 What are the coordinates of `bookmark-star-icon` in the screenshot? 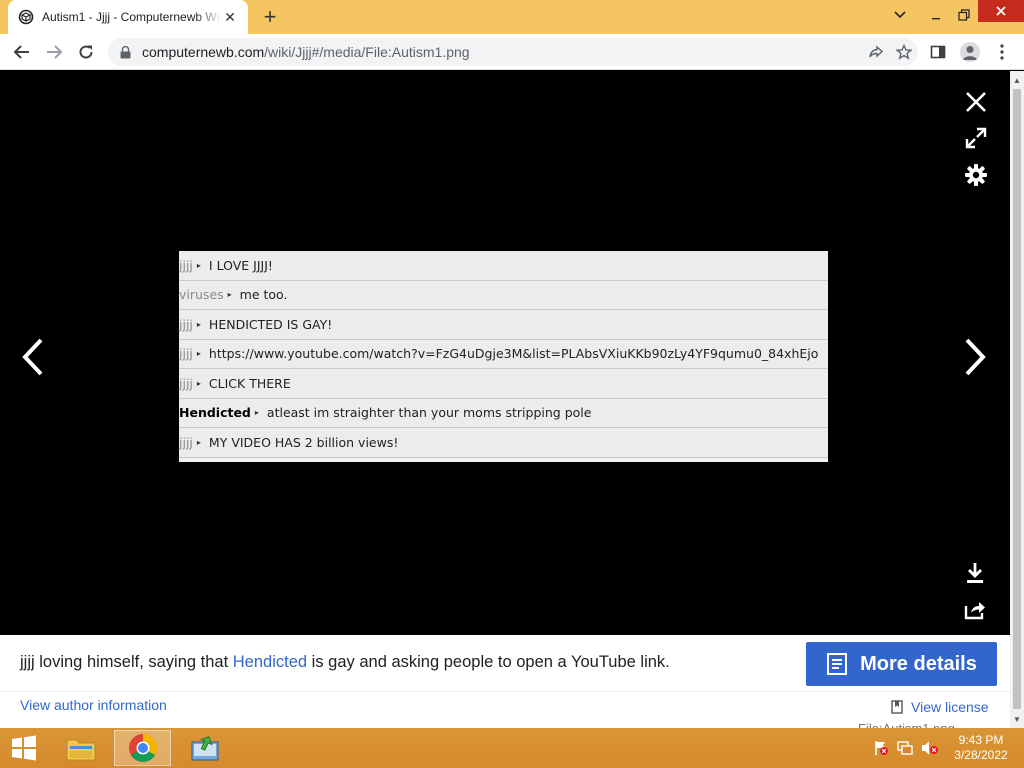 It's located at (904, 52).